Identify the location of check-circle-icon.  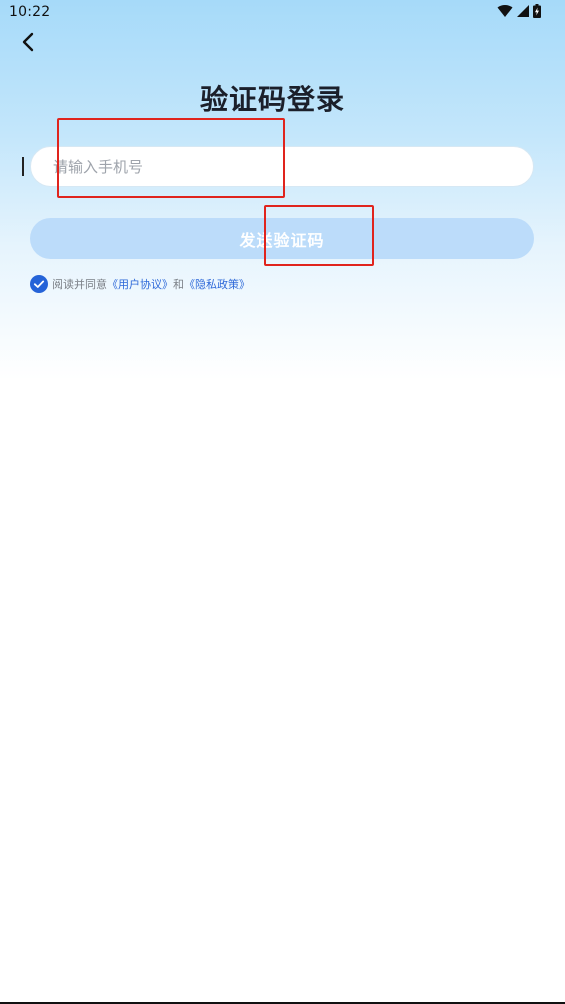
(39, 284).